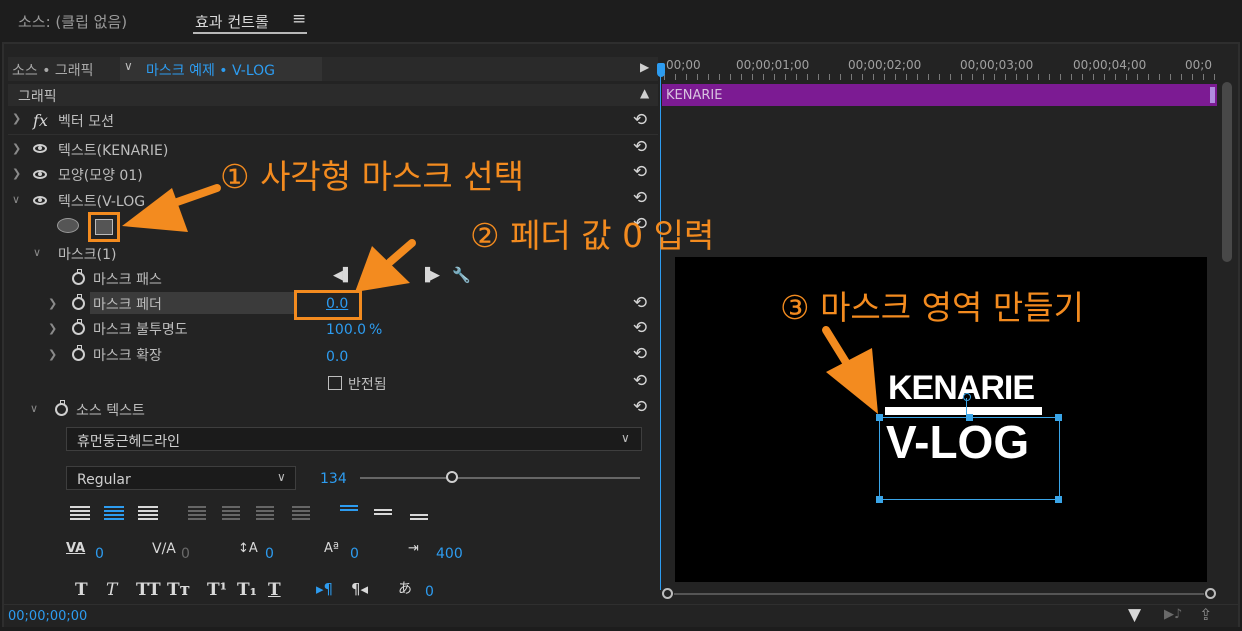 Image resolution: width=1242 pixels, height=631 pixels. Describe the element at coordinates (850, 370) in the screenshot. I see `arrow-to-mask-area` at that location.